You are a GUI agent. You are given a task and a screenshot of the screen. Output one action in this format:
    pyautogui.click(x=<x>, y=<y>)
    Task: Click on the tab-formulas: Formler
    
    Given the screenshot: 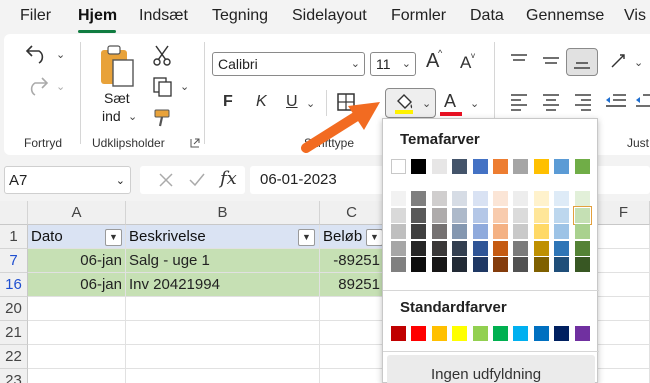 What is the action you would take?
    pyautogui.click(x=418, y=16)
    